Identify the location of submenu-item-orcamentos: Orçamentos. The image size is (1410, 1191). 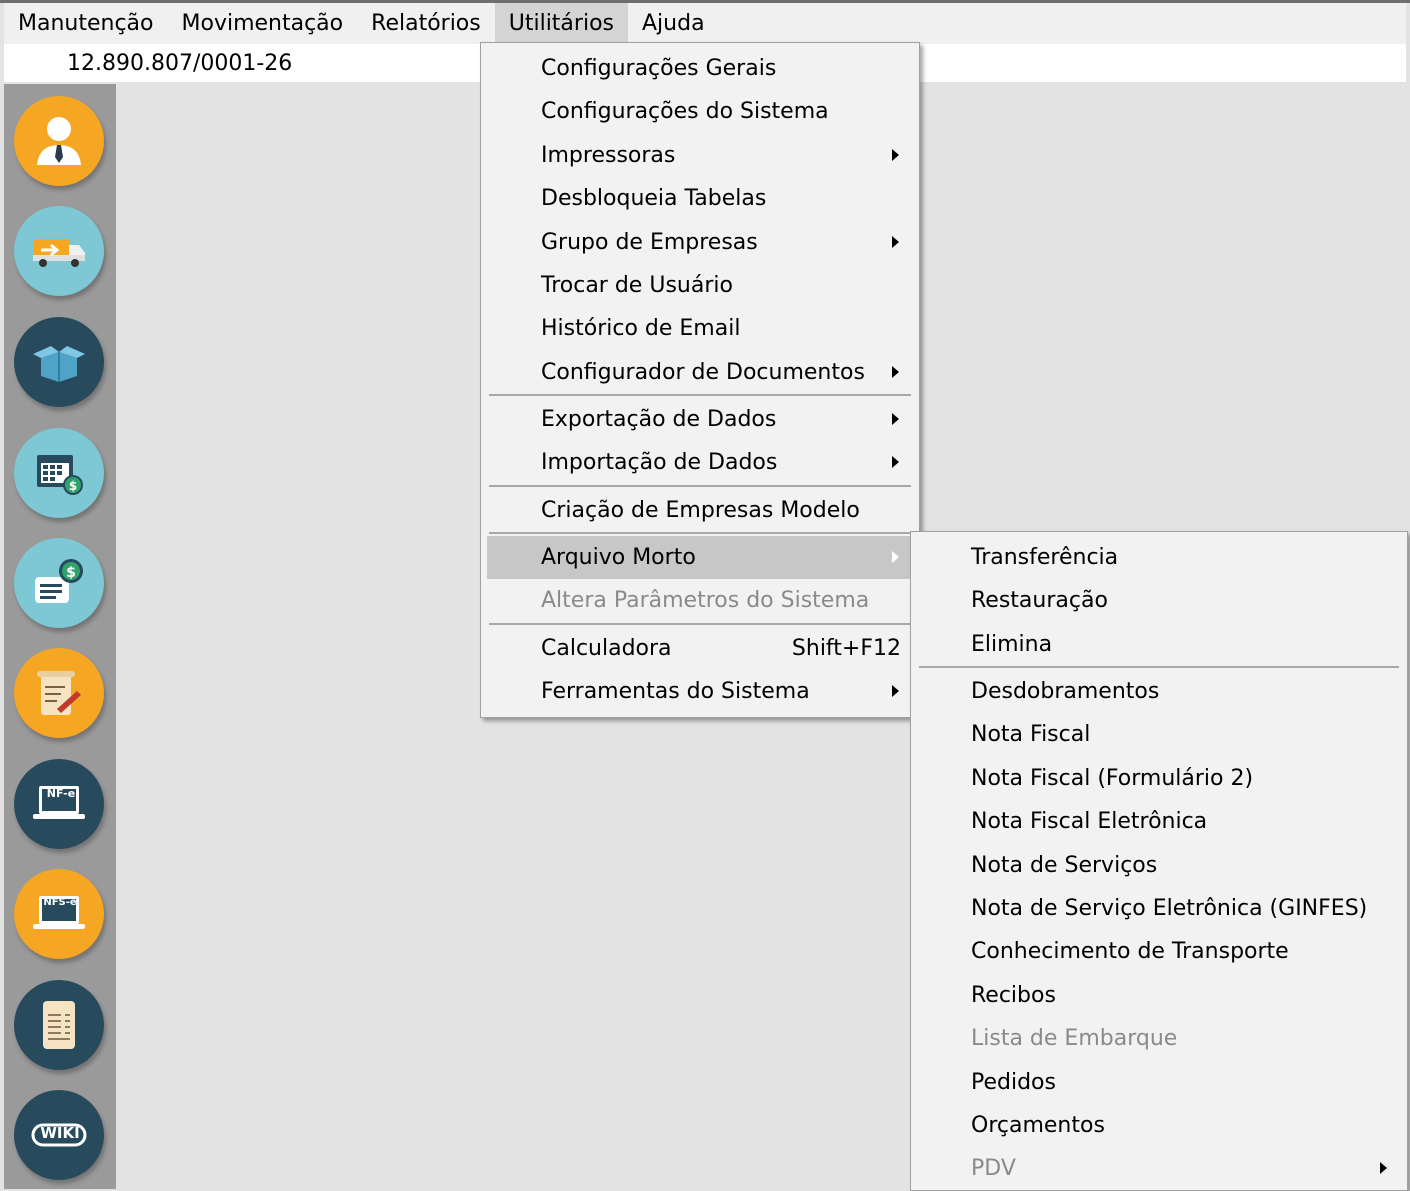
(1159, 1125).